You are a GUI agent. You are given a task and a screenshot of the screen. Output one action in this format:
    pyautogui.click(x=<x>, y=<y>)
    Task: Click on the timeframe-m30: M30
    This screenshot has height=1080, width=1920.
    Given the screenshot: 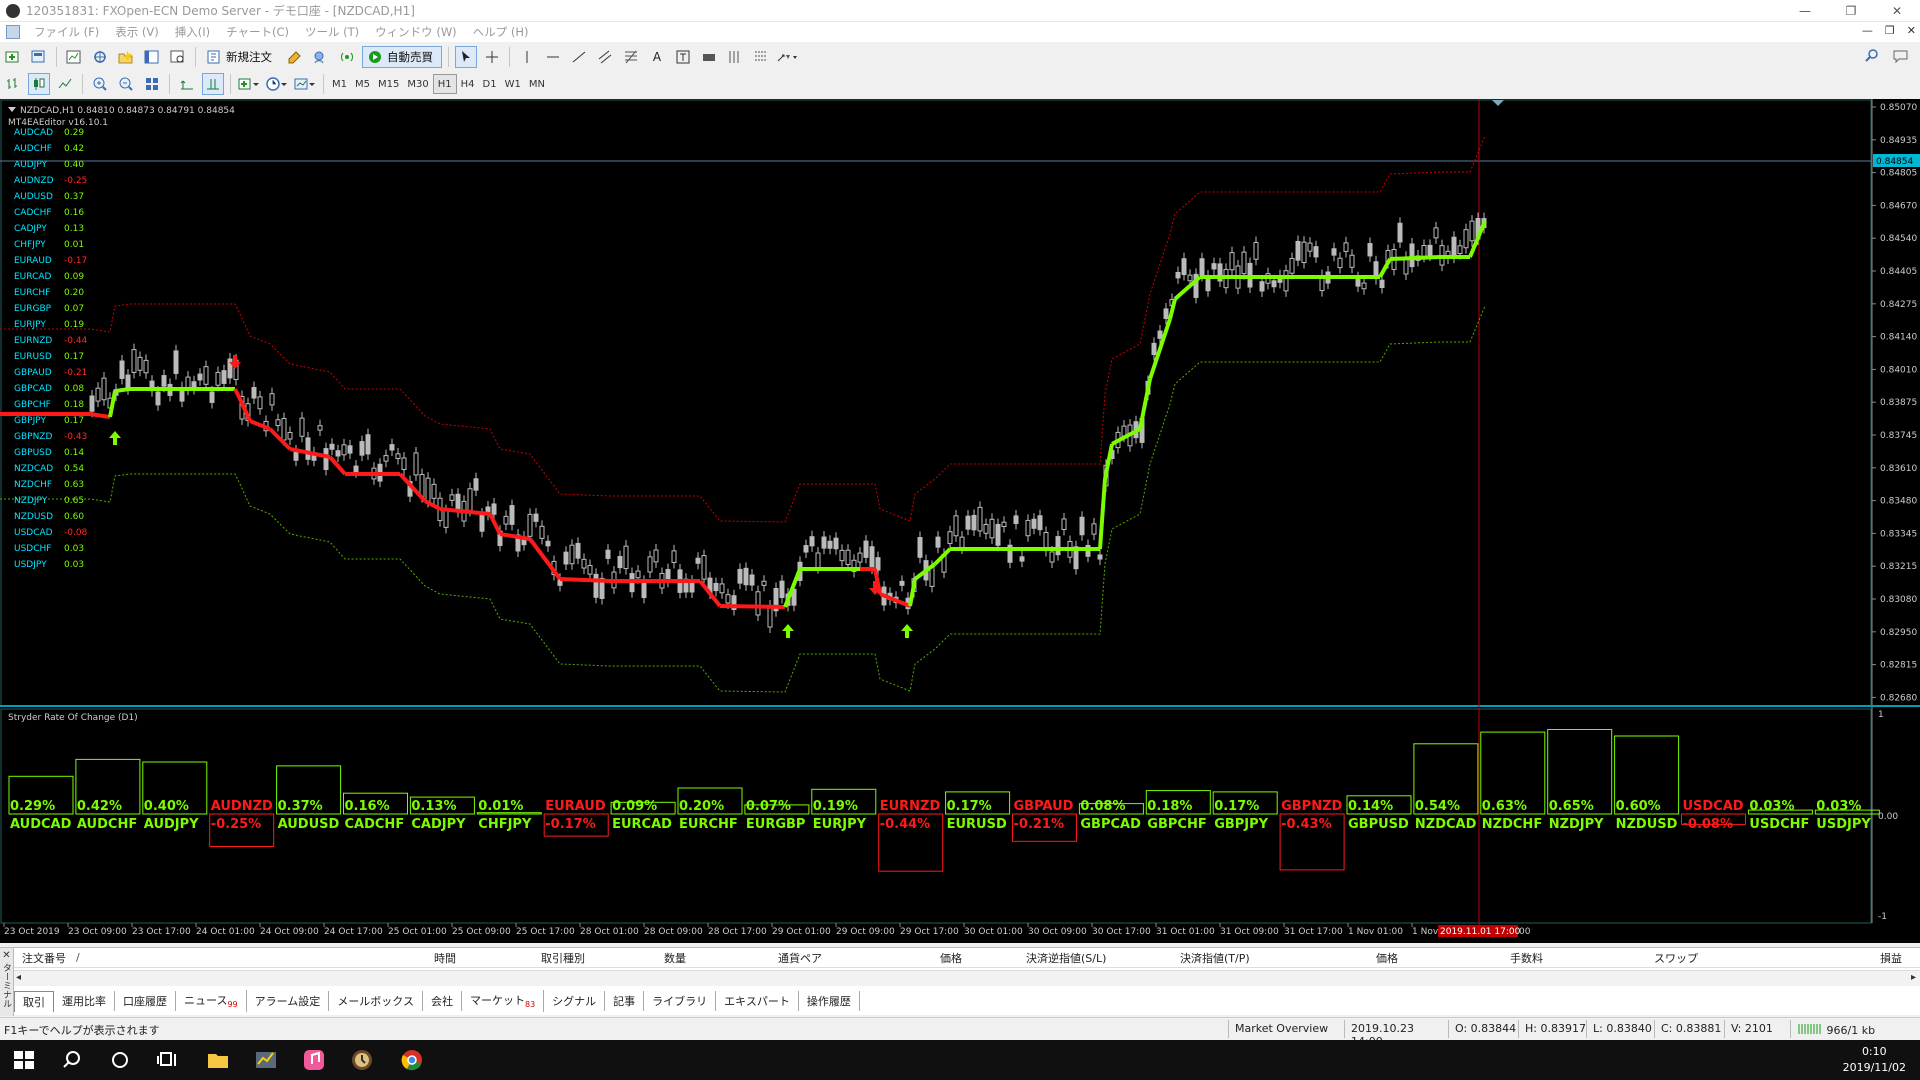 What is the action you would take?
    pyautogui.click(x=417, y=84)
    